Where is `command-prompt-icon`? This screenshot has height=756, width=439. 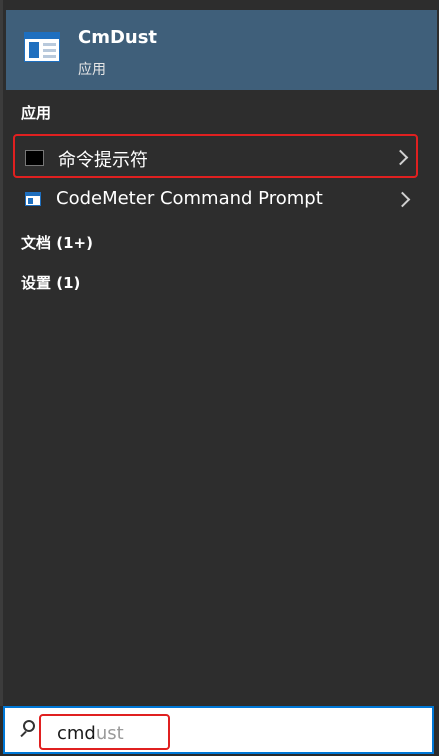 command-prompt-icon is located at coordinates (34, 158).